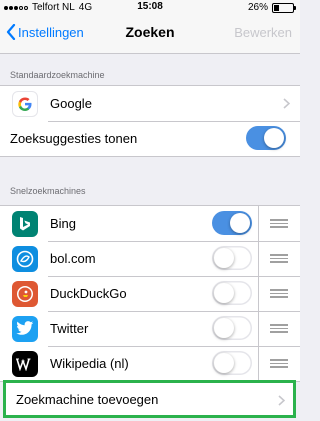 This screenshot has height=421, width=320. What do you see at coordinates (150, 34) in the screenshot?
I see `navigation-bar: Instellingen Zoeken Bewerken` at bounding box center [150, 34].